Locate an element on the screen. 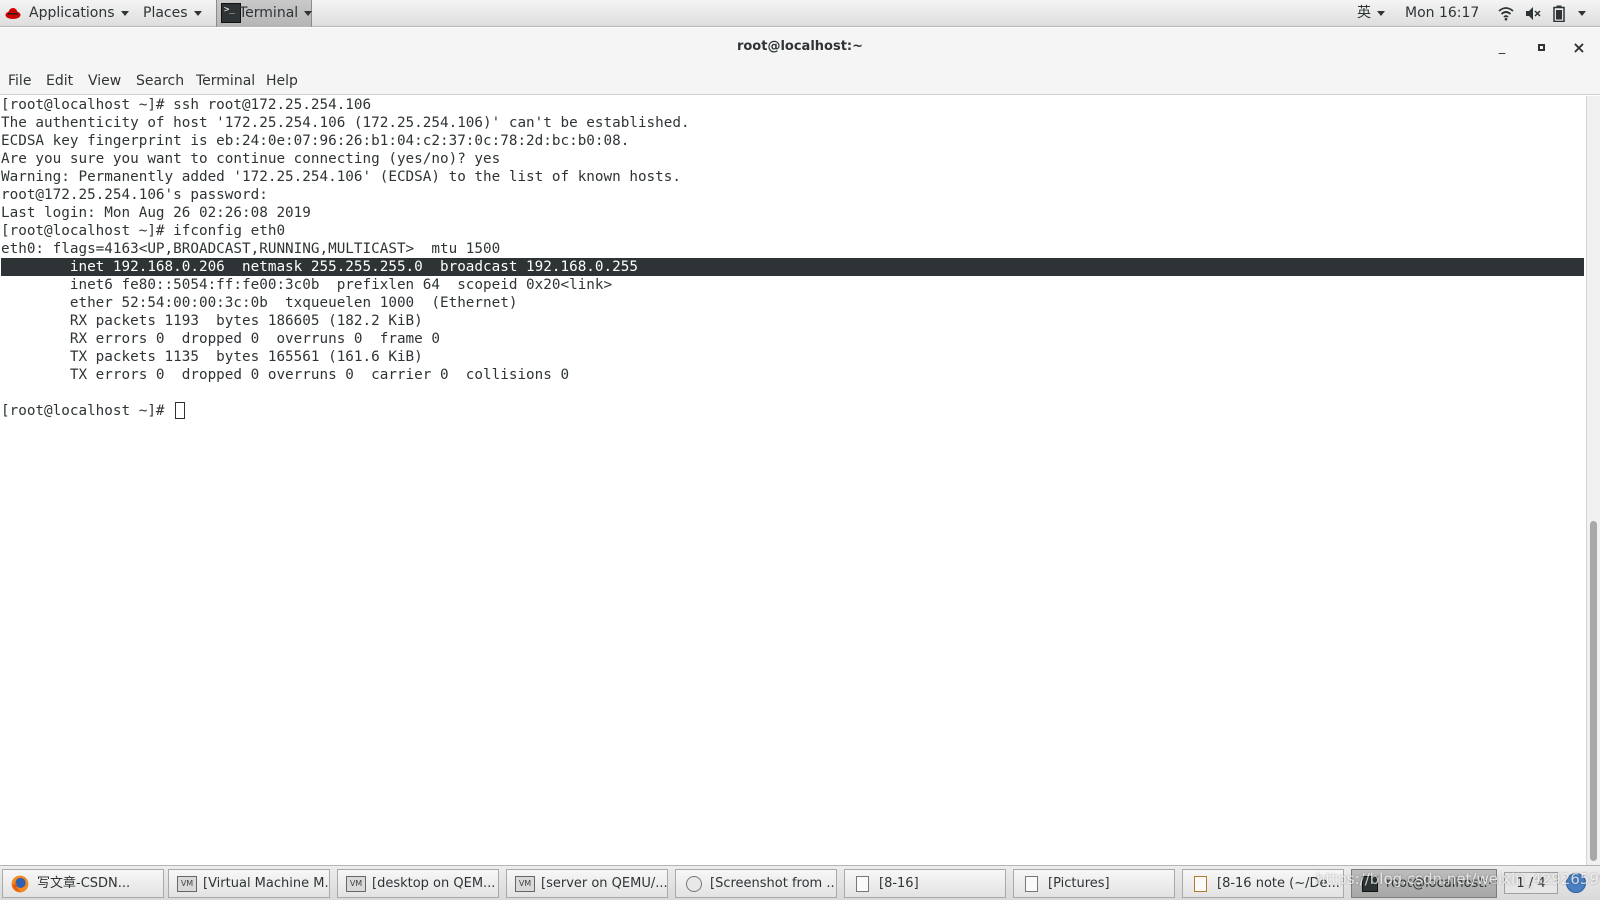 This screenshot has width=1600, height=900. task-label: [8-16] is located at coordinates (899, 883).